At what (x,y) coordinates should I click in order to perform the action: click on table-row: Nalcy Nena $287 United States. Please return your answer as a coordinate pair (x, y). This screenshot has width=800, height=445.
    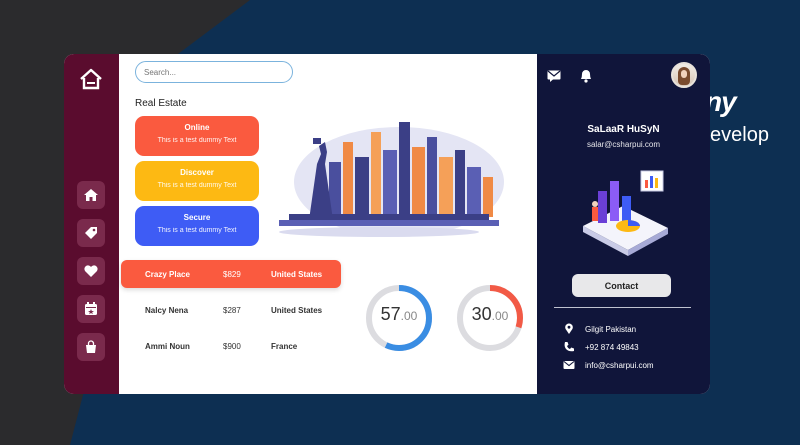
    Looking at the image, I should click on (231, 310).